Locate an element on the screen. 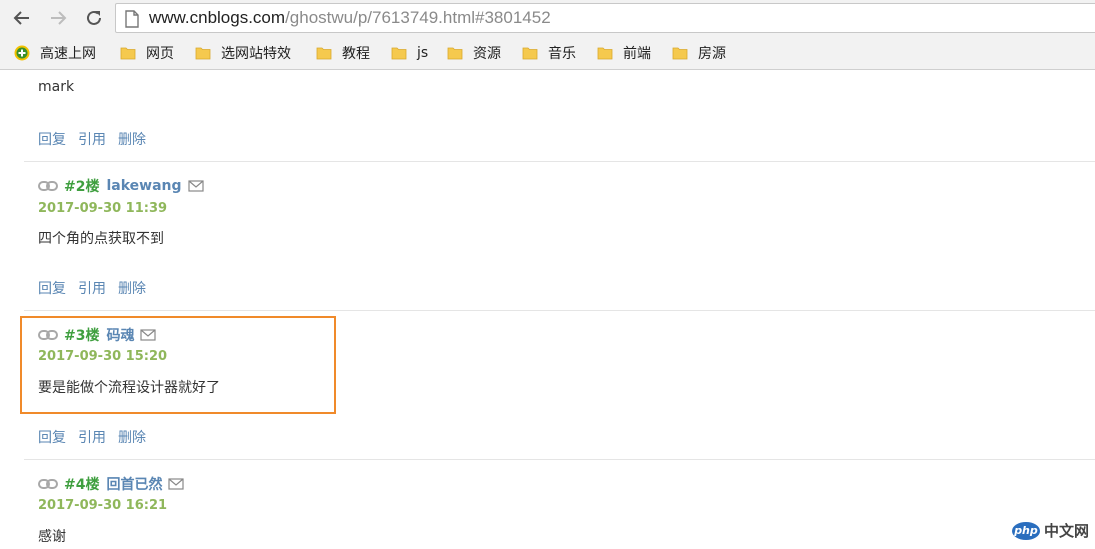 The image size is (1095, 549). watermark-logo: php 中文网 is located at coordinates (1050, 530).